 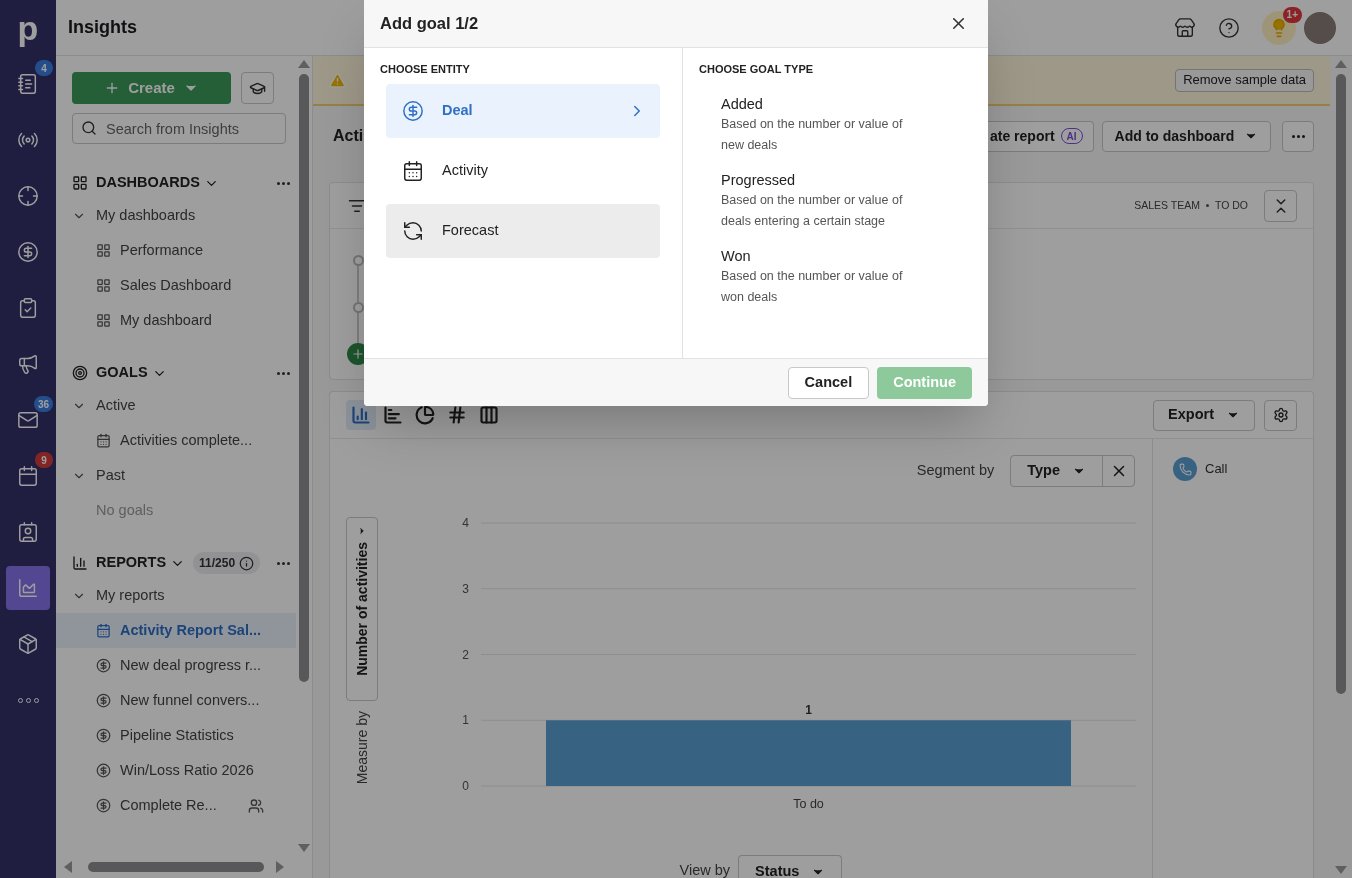 I want to click on view-by-select: Status, so click(x=790, y=866).